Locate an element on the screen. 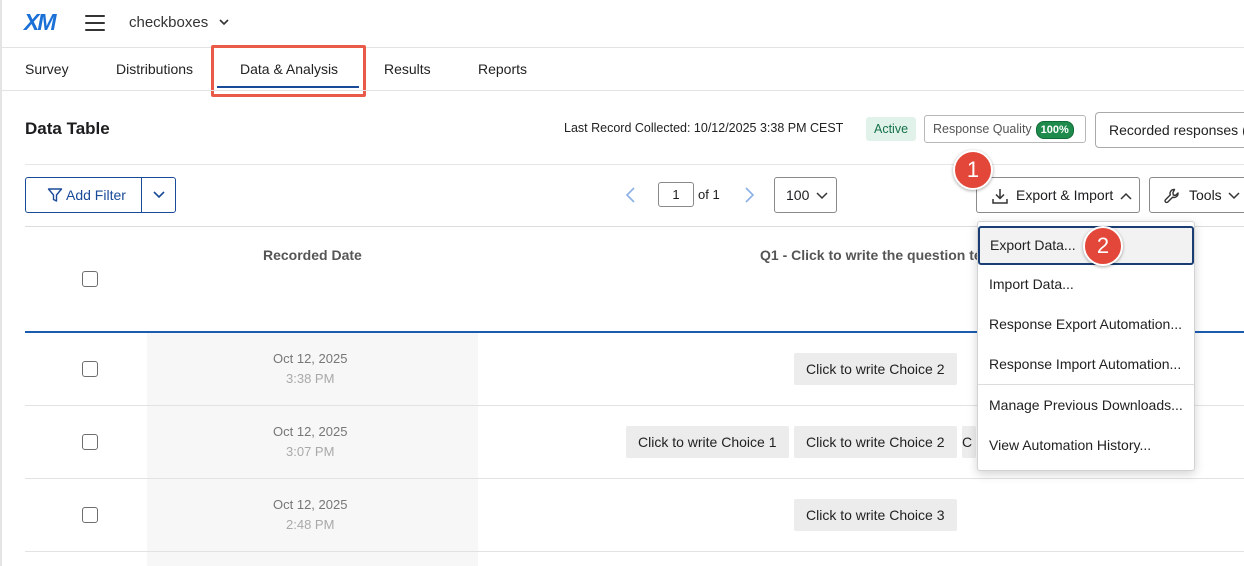 The height and width of the screenshot is (566, 1244). recorded-time: 3:38 PM is located at coordinates (310, 378).